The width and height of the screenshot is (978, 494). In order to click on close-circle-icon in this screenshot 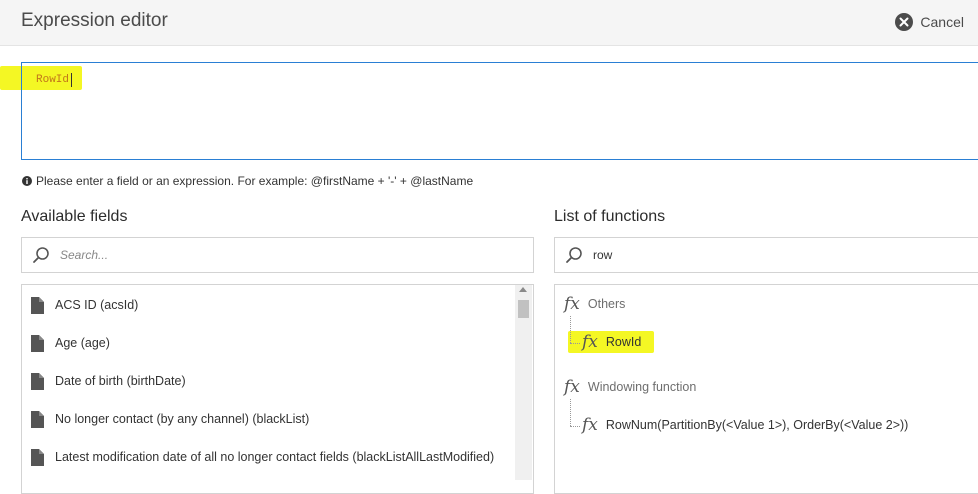, I will do `click(904, 22)`.